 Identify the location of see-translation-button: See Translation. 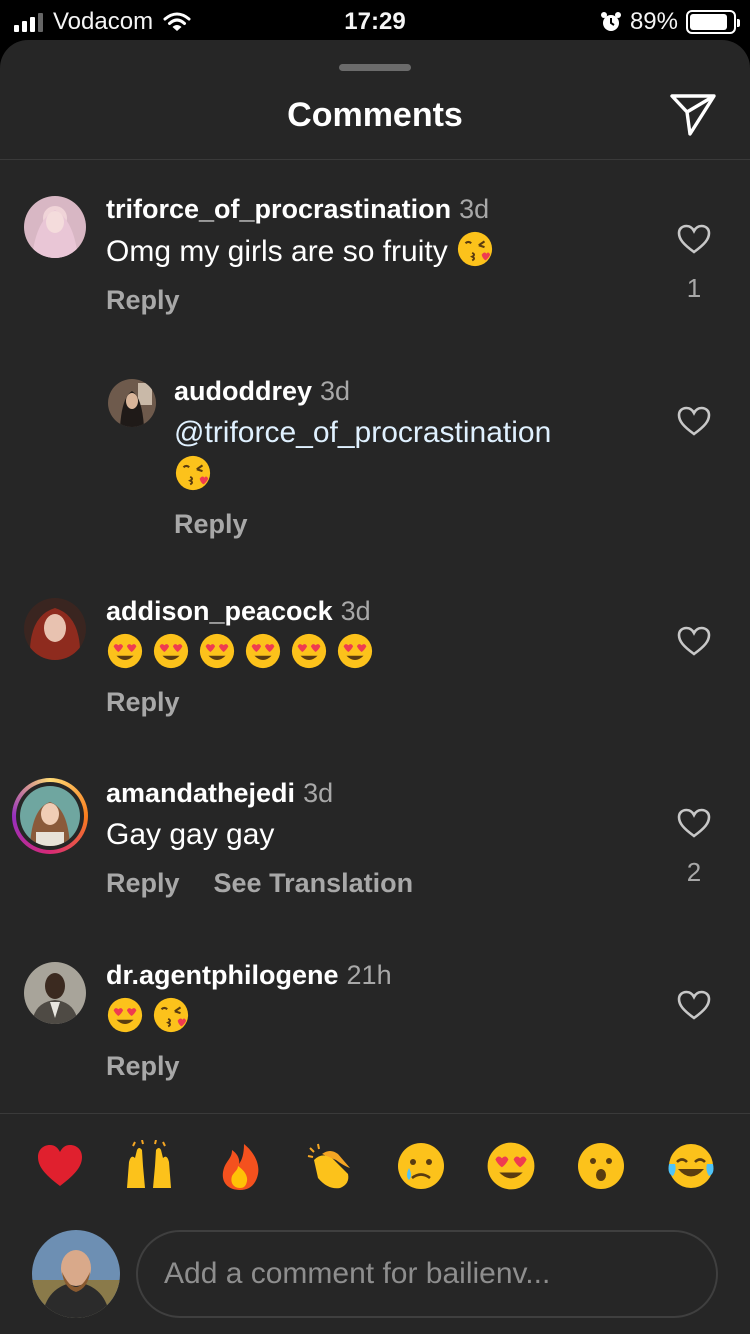
(314, 883).